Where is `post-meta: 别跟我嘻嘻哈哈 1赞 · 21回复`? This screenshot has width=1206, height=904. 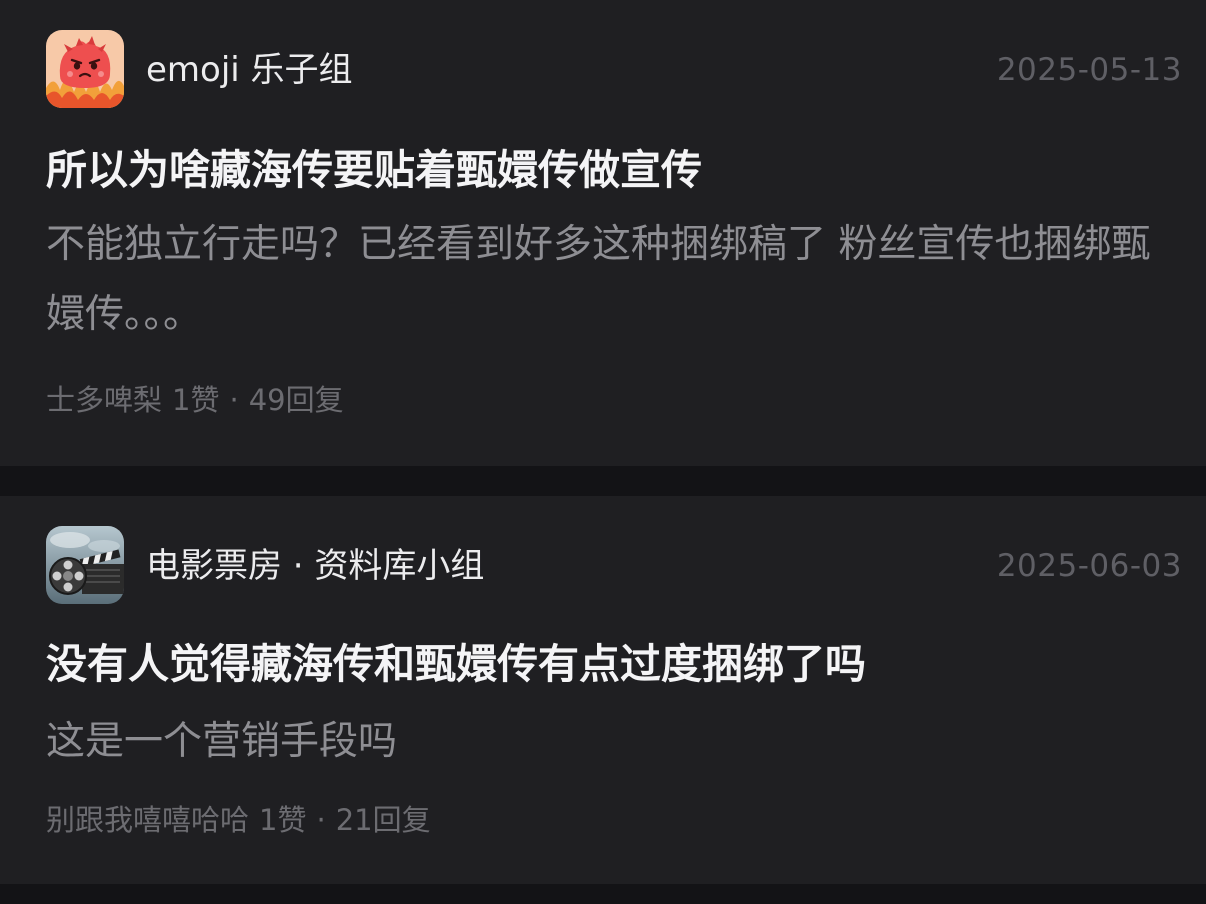
post-meta: 别跟我嘻嘻哈哈 1赞 · 21回复 is located at coordinates (238, 820).